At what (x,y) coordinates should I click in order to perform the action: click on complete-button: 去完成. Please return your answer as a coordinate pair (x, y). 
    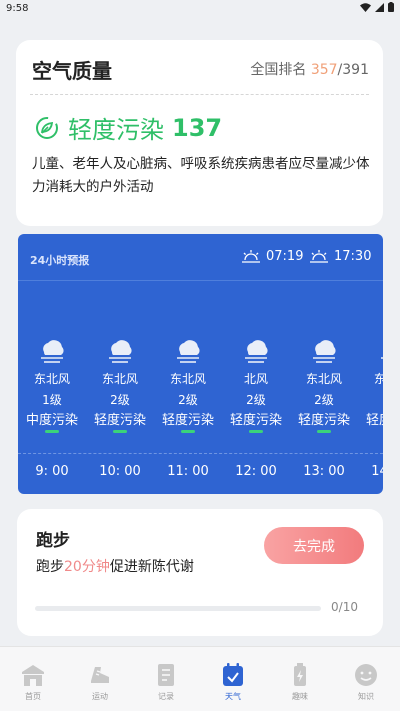
    Looking at the image, I should click on (314, 545).